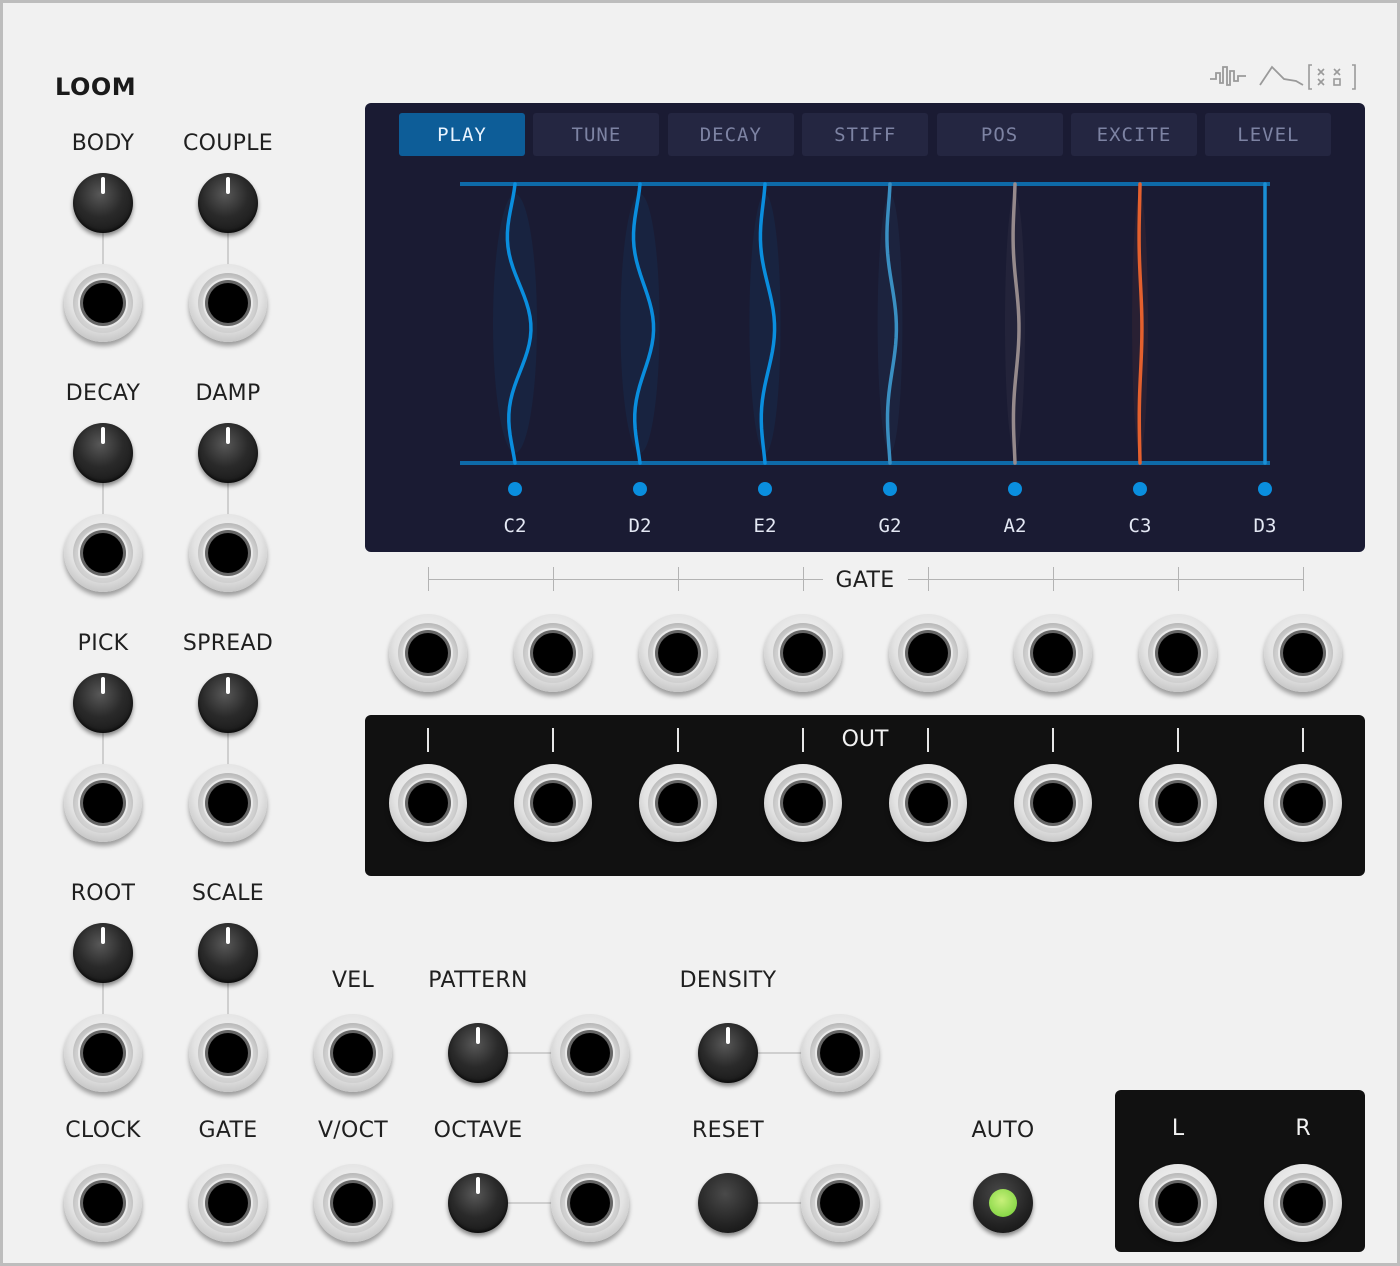 This screenshot has width=1400, height=1266. Describe the element at coordinates (103, 1053) in the screenshot. I see `root-cv-jack` at that location.